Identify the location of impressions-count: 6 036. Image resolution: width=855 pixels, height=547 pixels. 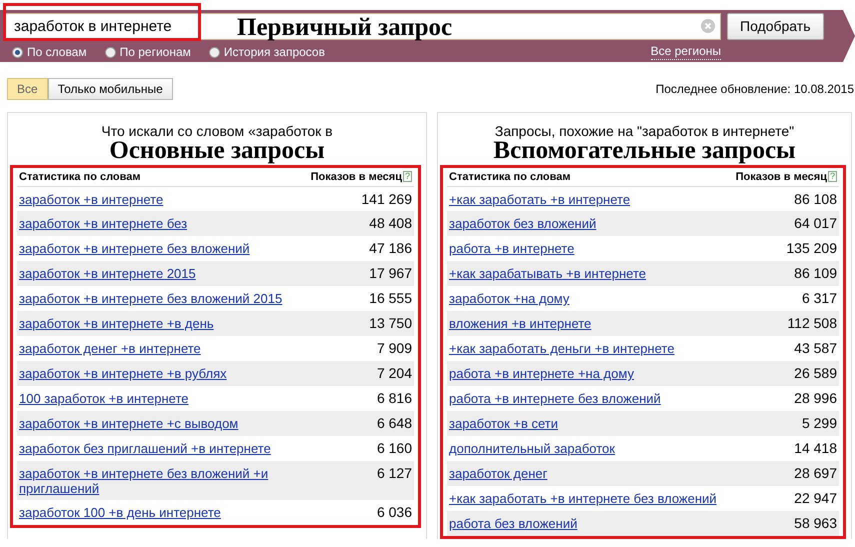
(394, 512).